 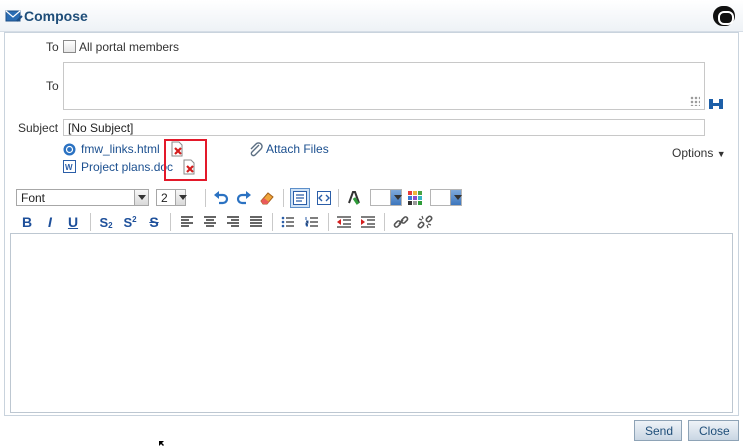 What do you see at coordinates (69, 46) in the screenshot?
I see `all-portal-members-checkbox` at bounding box center [69, 46].